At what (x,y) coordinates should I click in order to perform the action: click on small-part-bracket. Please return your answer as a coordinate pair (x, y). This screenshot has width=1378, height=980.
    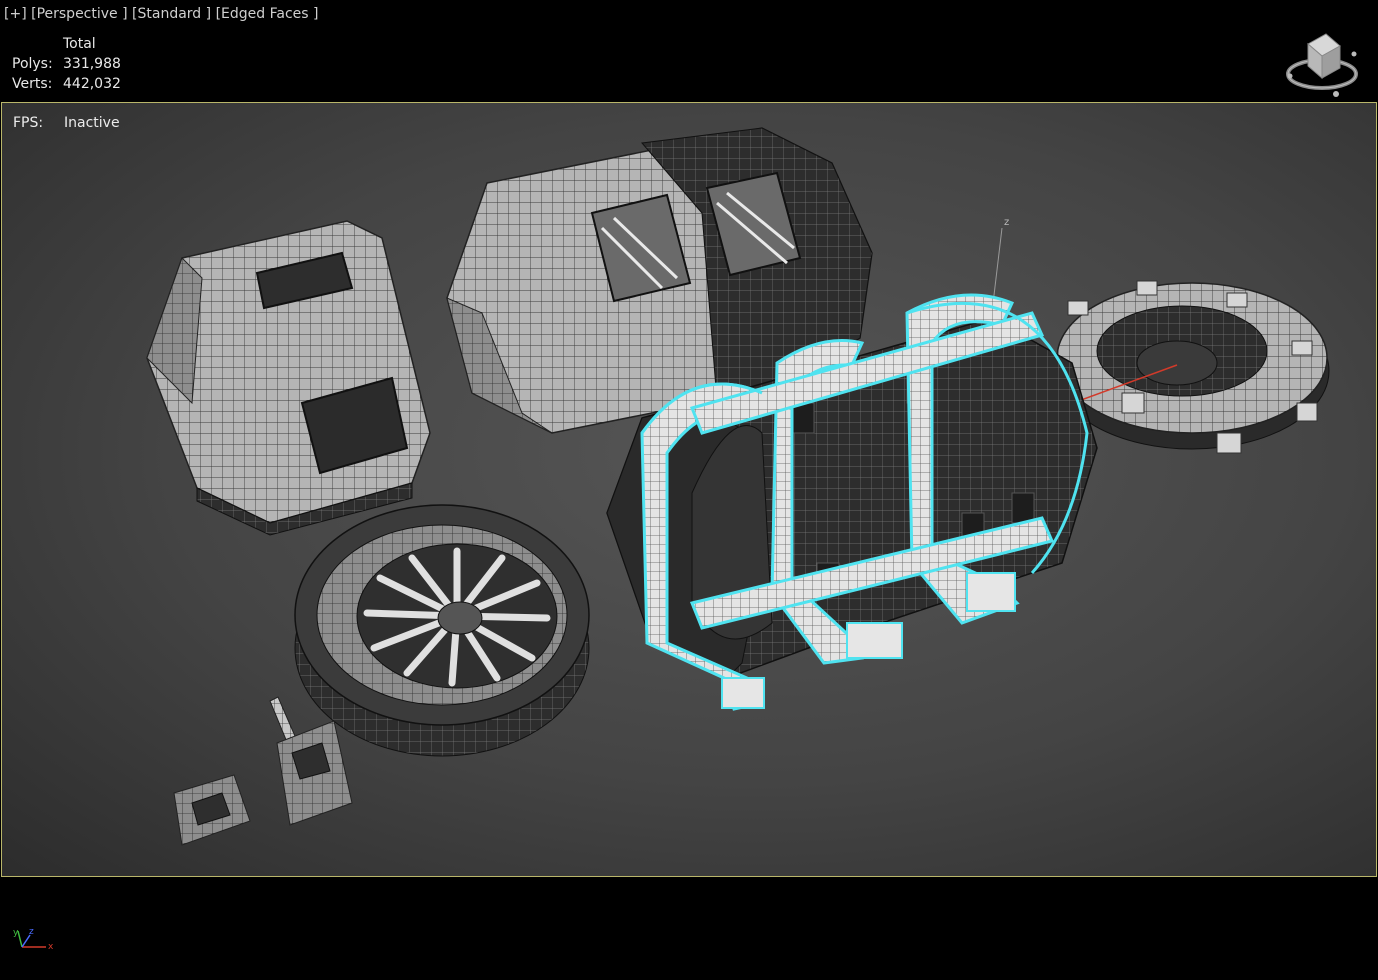
    Looking at the image, I should click on (212, 810).